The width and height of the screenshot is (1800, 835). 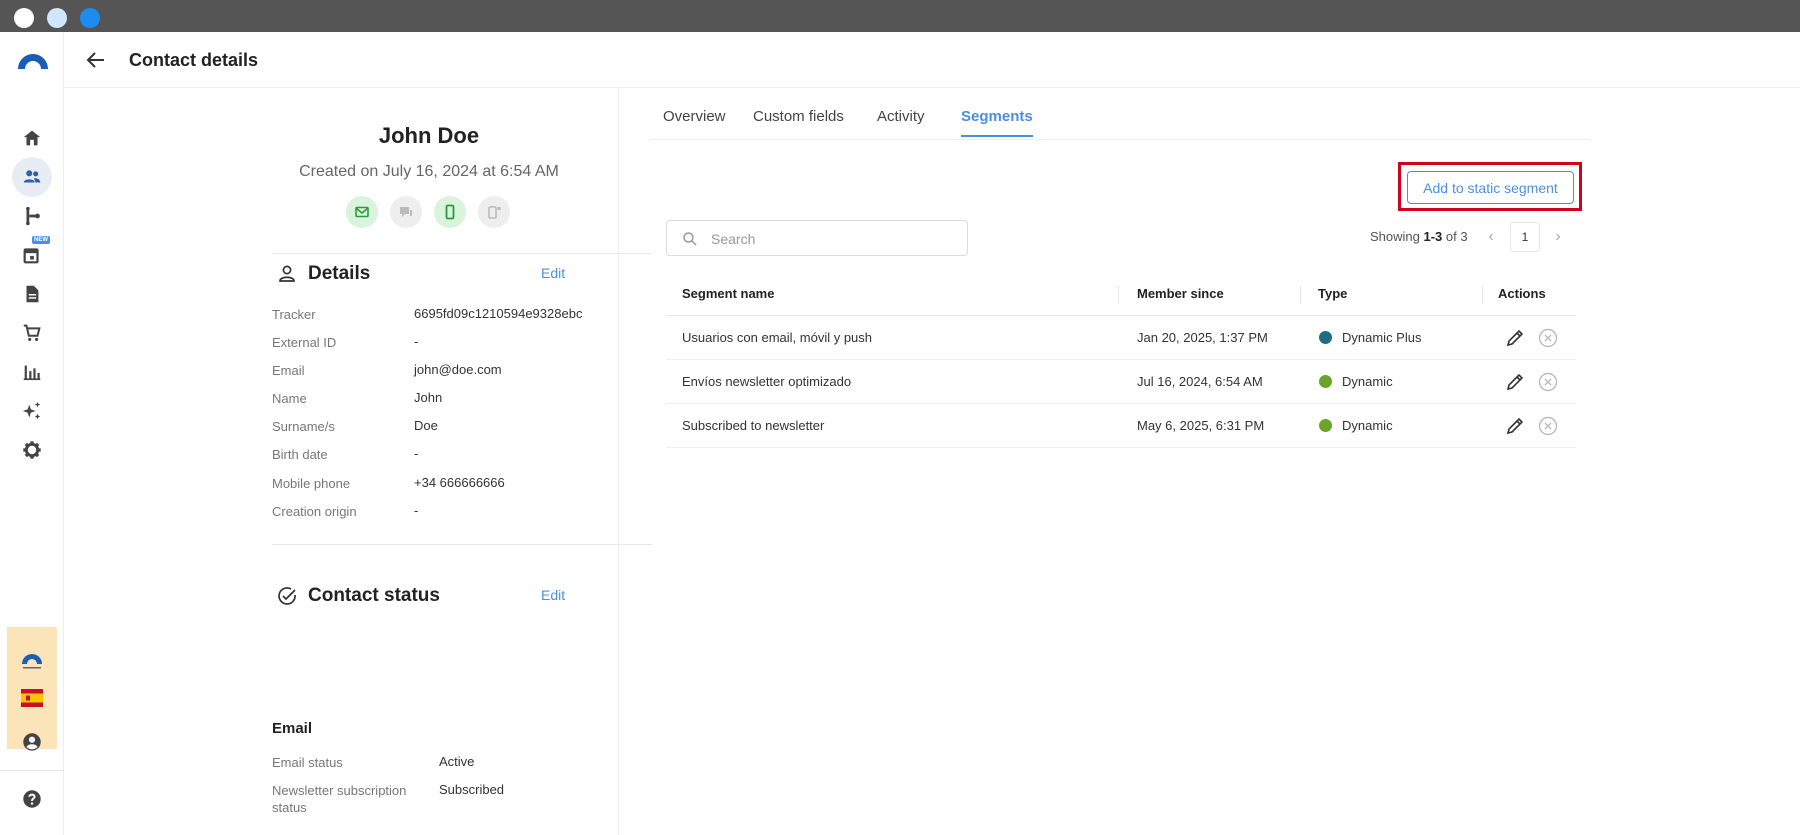 What do you see at coordinates (24, 18) in the screenshot?
I see `window-close-button` at bounding box center [24, 18].